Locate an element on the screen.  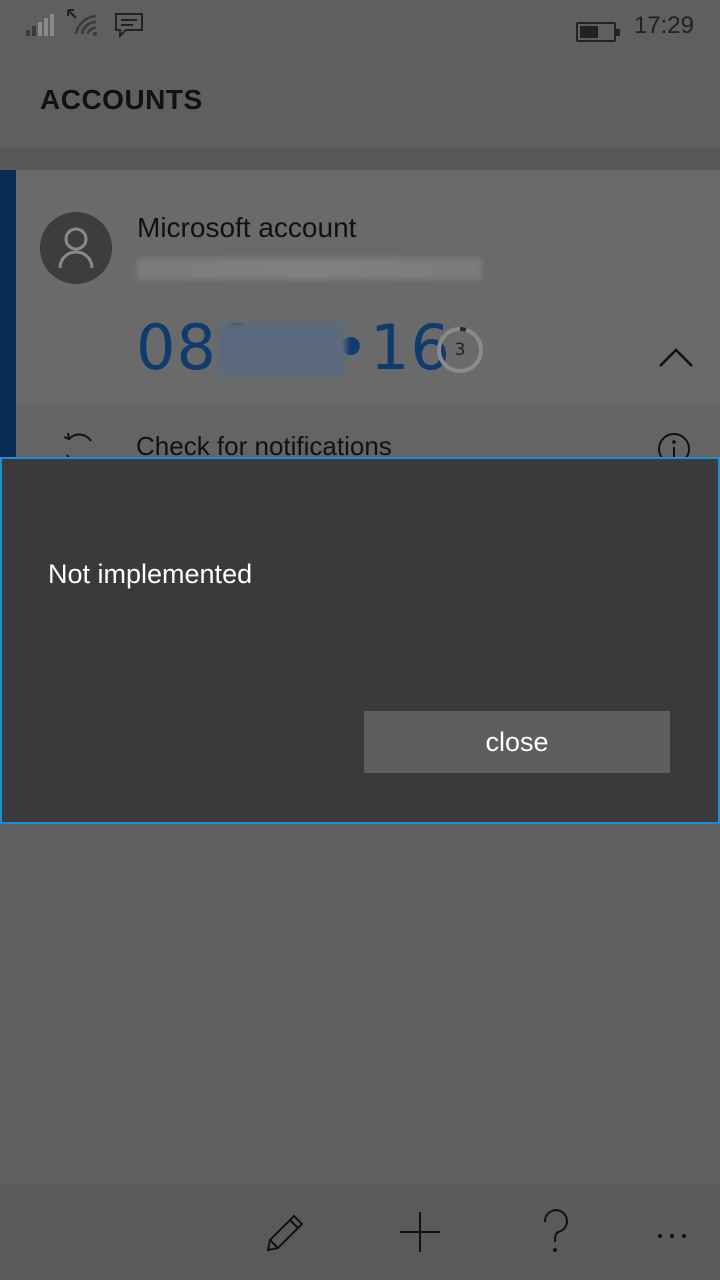
add-icon is located at coordinates (420, 1232).